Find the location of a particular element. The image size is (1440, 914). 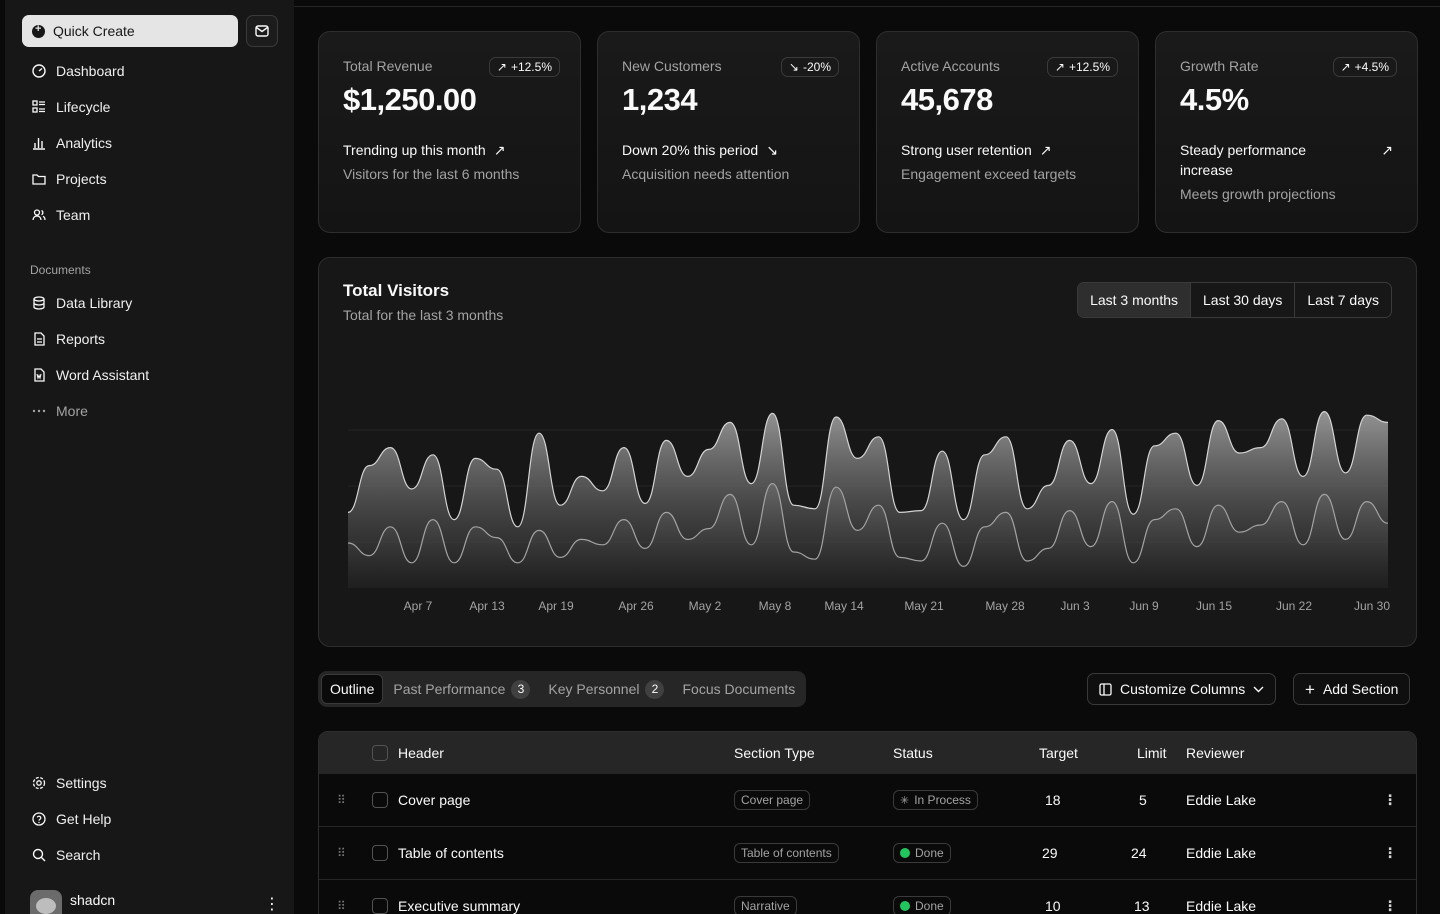

nav-item-word-assistant: Word Assistant is located at coordinates (152, 375).